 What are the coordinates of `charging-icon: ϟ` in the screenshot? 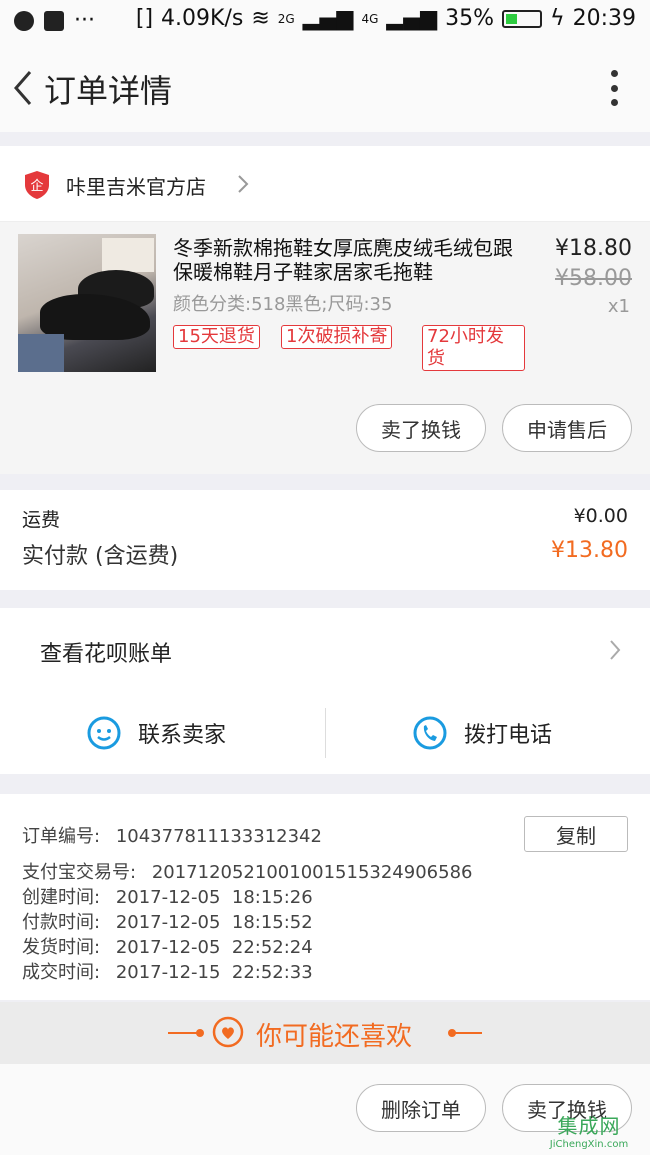 It's located at (557, 18).